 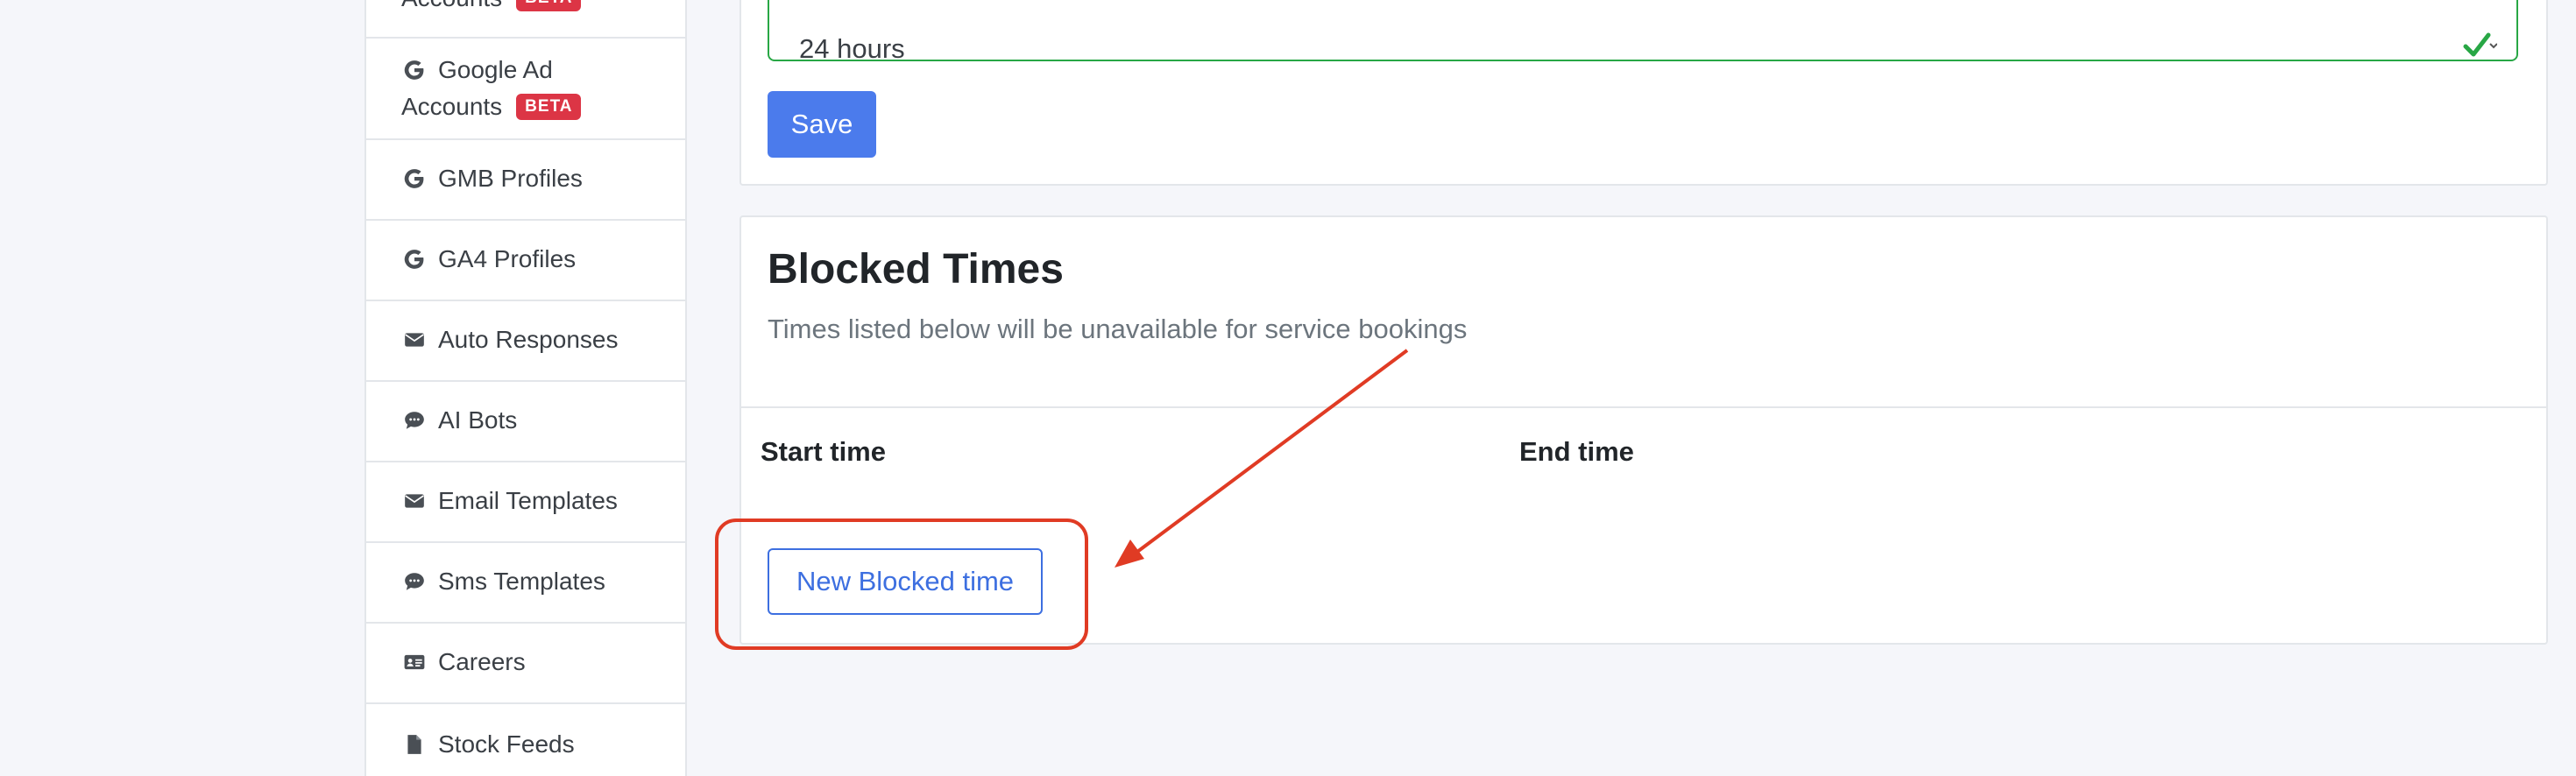 I want to click on page-title: Blocked Times, so click(x=916, y=269).